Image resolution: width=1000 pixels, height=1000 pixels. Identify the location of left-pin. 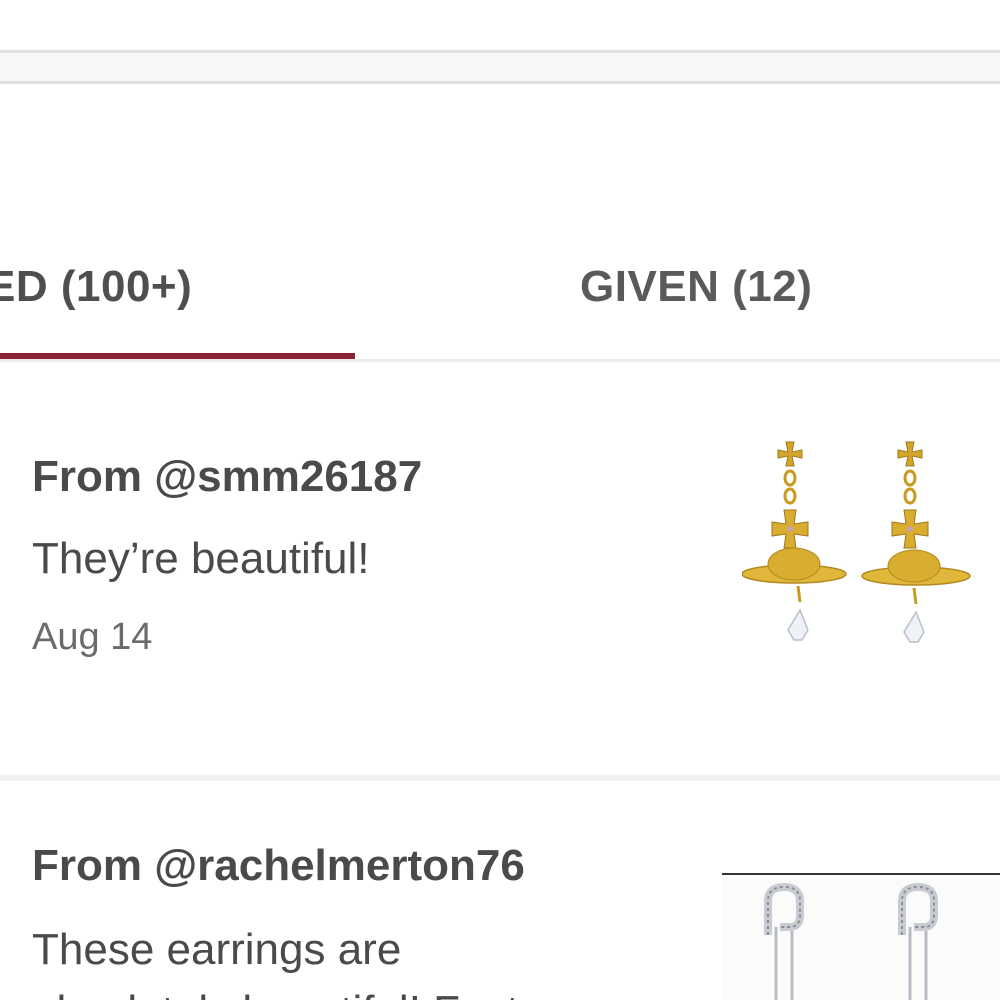
(784, 941).